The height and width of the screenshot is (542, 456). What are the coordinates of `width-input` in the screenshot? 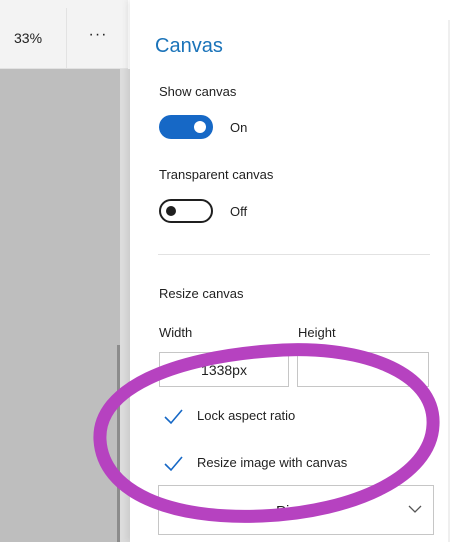 It's located at (224, 369).